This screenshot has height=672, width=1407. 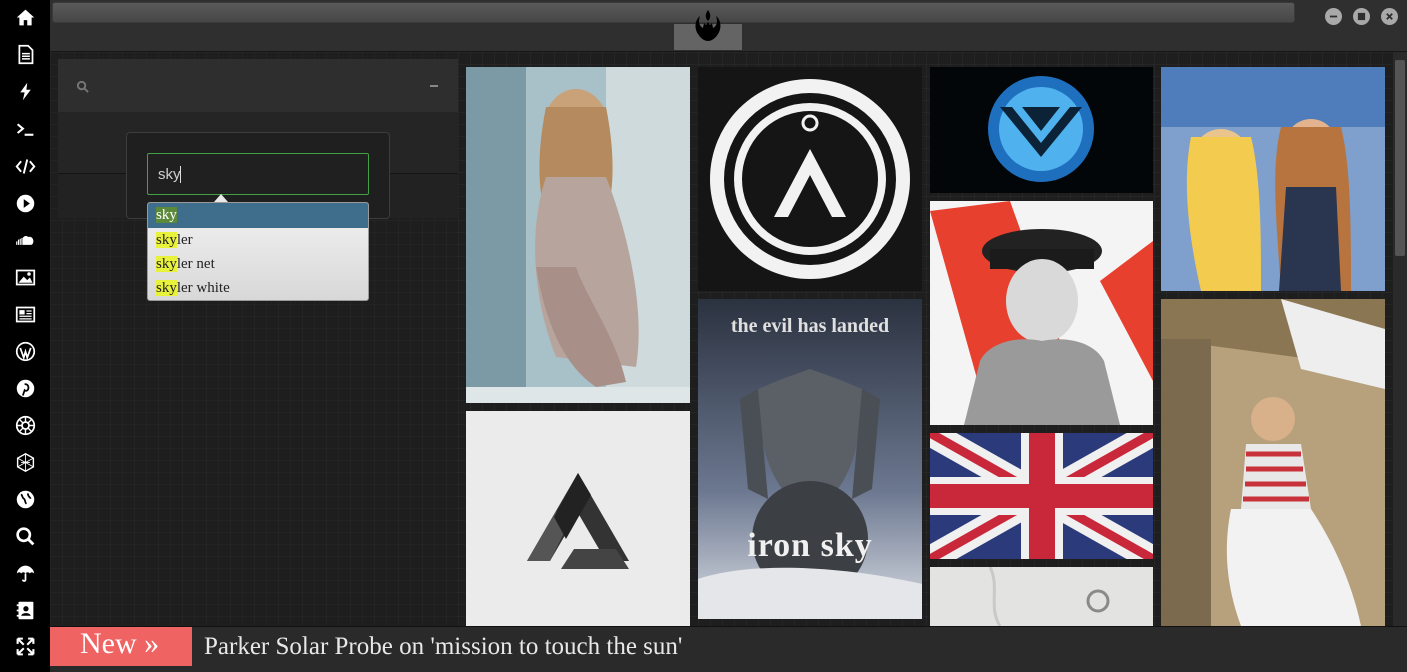 What do you see at coordinates (258, 240) in the screenshot?
I see `suggestion-item: skyler` at bounding box center [258, 240].